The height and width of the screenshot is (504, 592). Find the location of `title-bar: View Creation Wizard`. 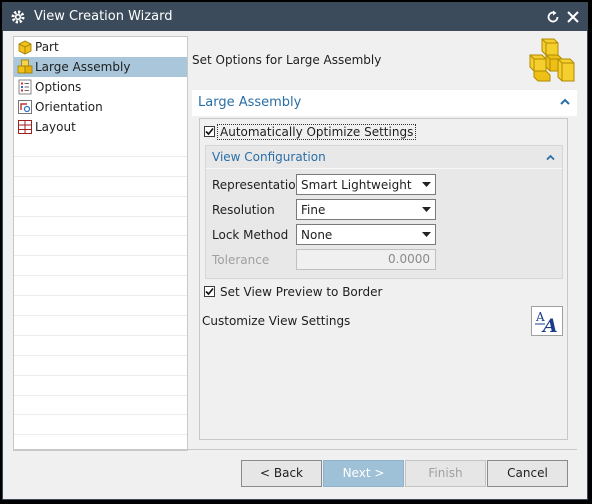

title-bar: View Creation Wizard is located at coordinates (295, 17).